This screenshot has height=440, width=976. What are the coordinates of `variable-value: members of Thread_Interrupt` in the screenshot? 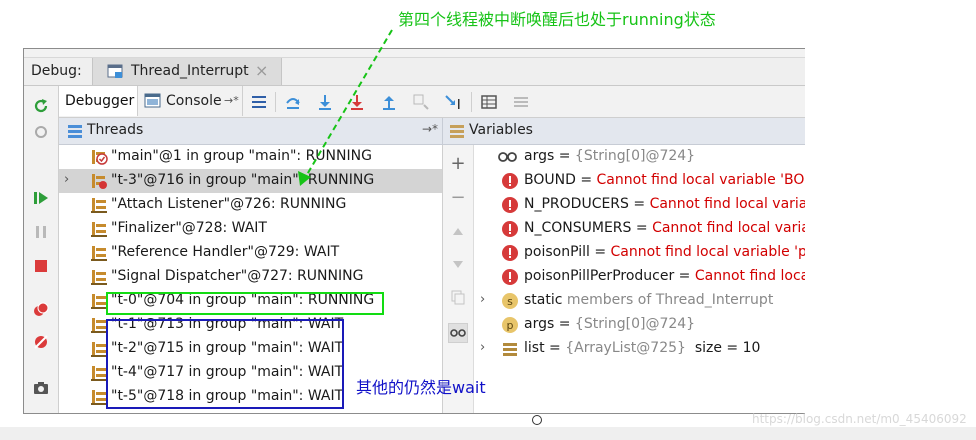 It's located at (670, 300).